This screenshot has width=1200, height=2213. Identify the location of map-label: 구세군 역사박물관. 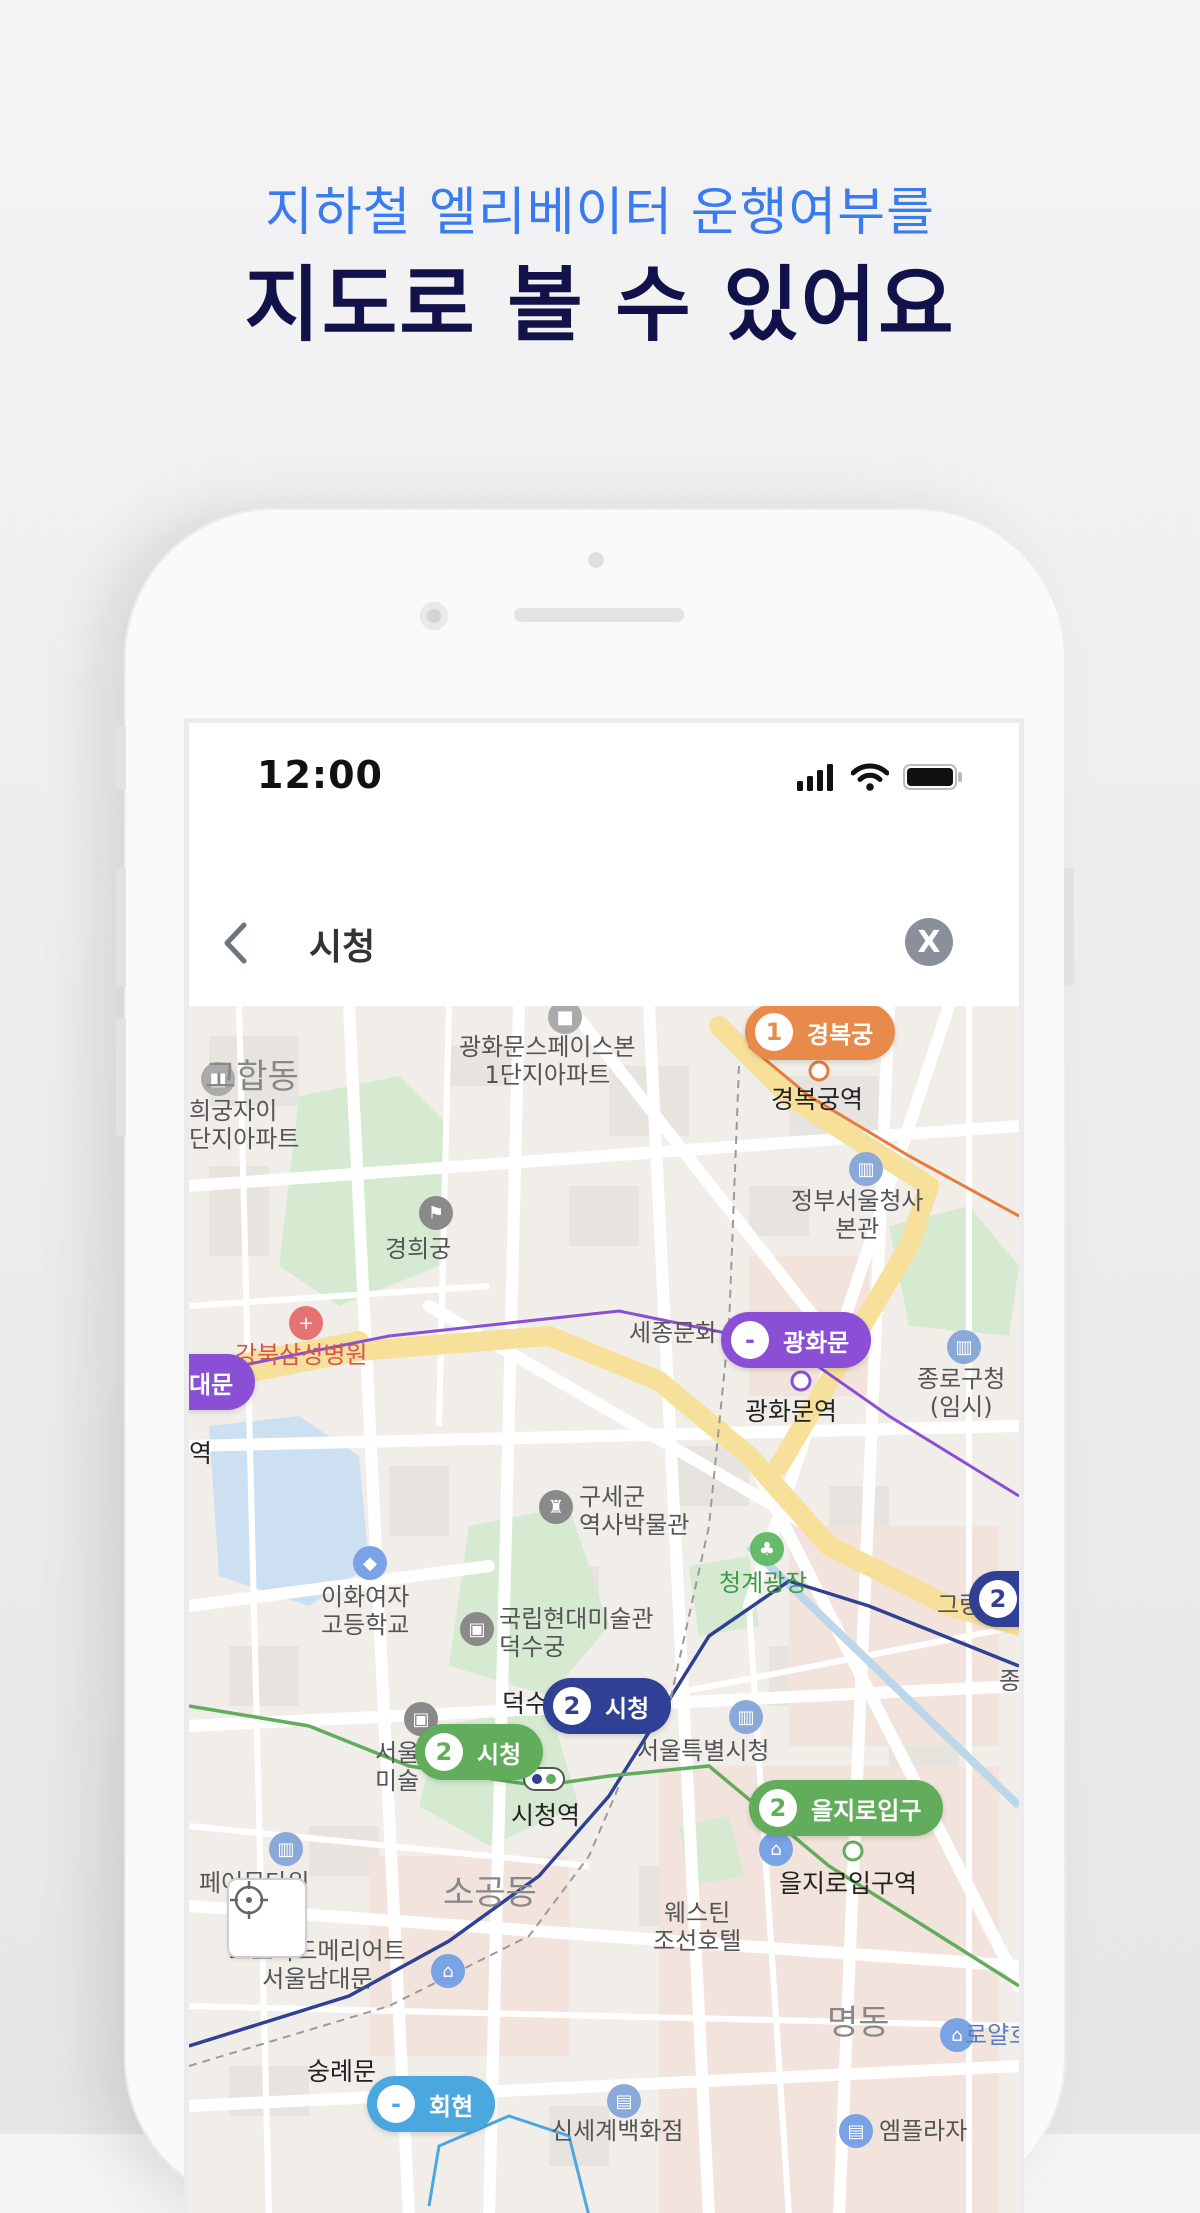
(634, 1511).